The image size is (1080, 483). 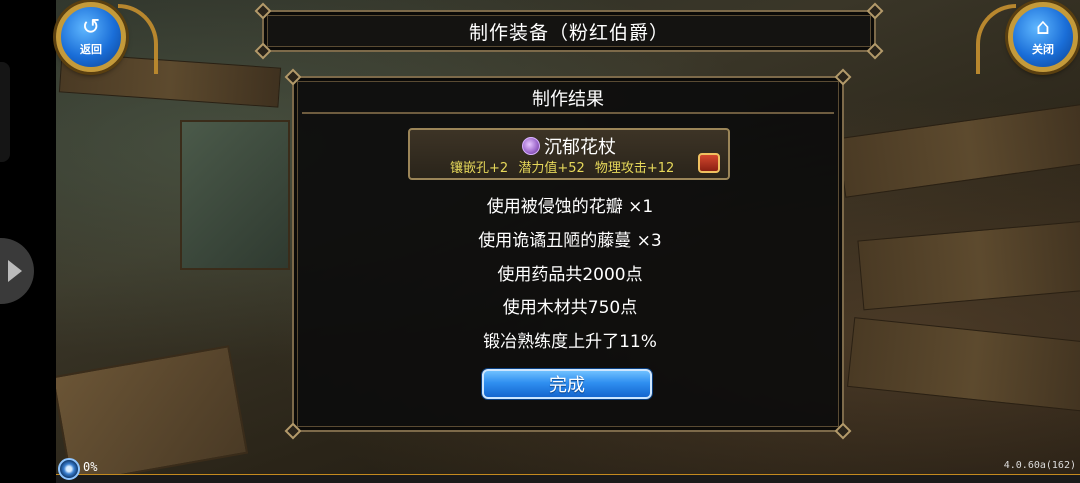 What do you see at coordinates (568, 478) in the screenshot?
I see `bottom-status-strip` at bounding box center [568, 478].